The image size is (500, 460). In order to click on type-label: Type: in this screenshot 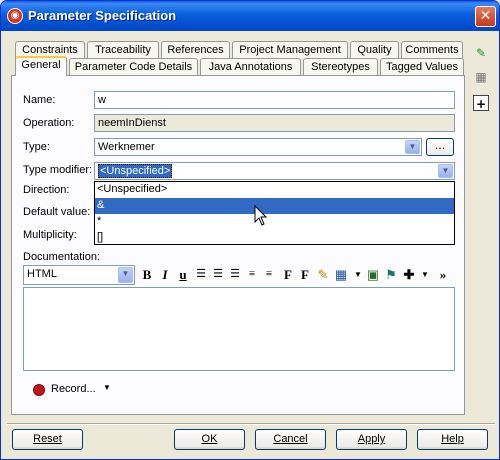, I will do `click(36, 147)`.